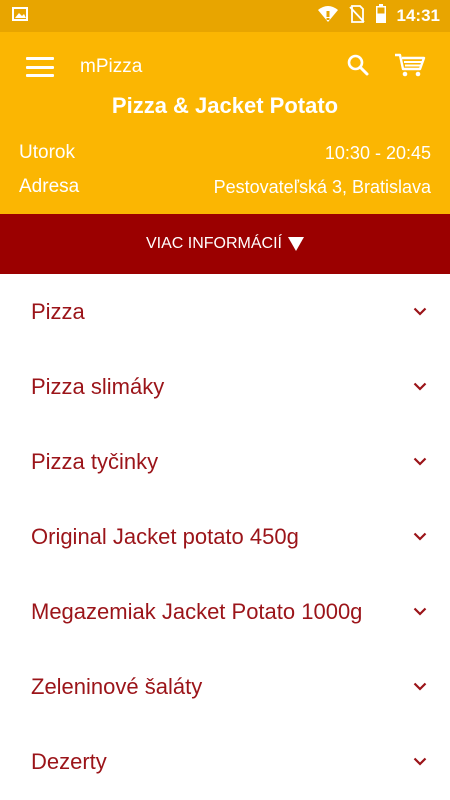  I want to click on image-icon, so click(20, 16).